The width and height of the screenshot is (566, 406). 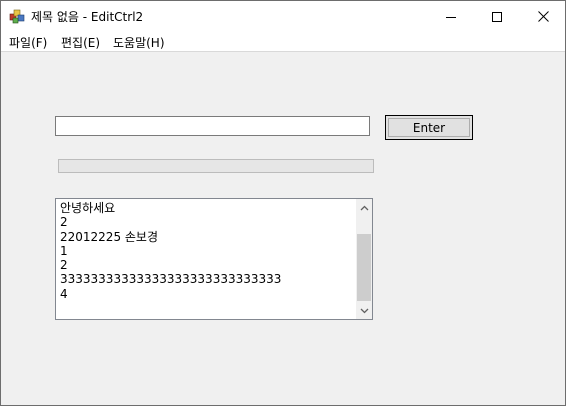 What do you see at coordinates (17, 16) in the screenshot?
I see `app-icon` at bounding box center [17, 16].